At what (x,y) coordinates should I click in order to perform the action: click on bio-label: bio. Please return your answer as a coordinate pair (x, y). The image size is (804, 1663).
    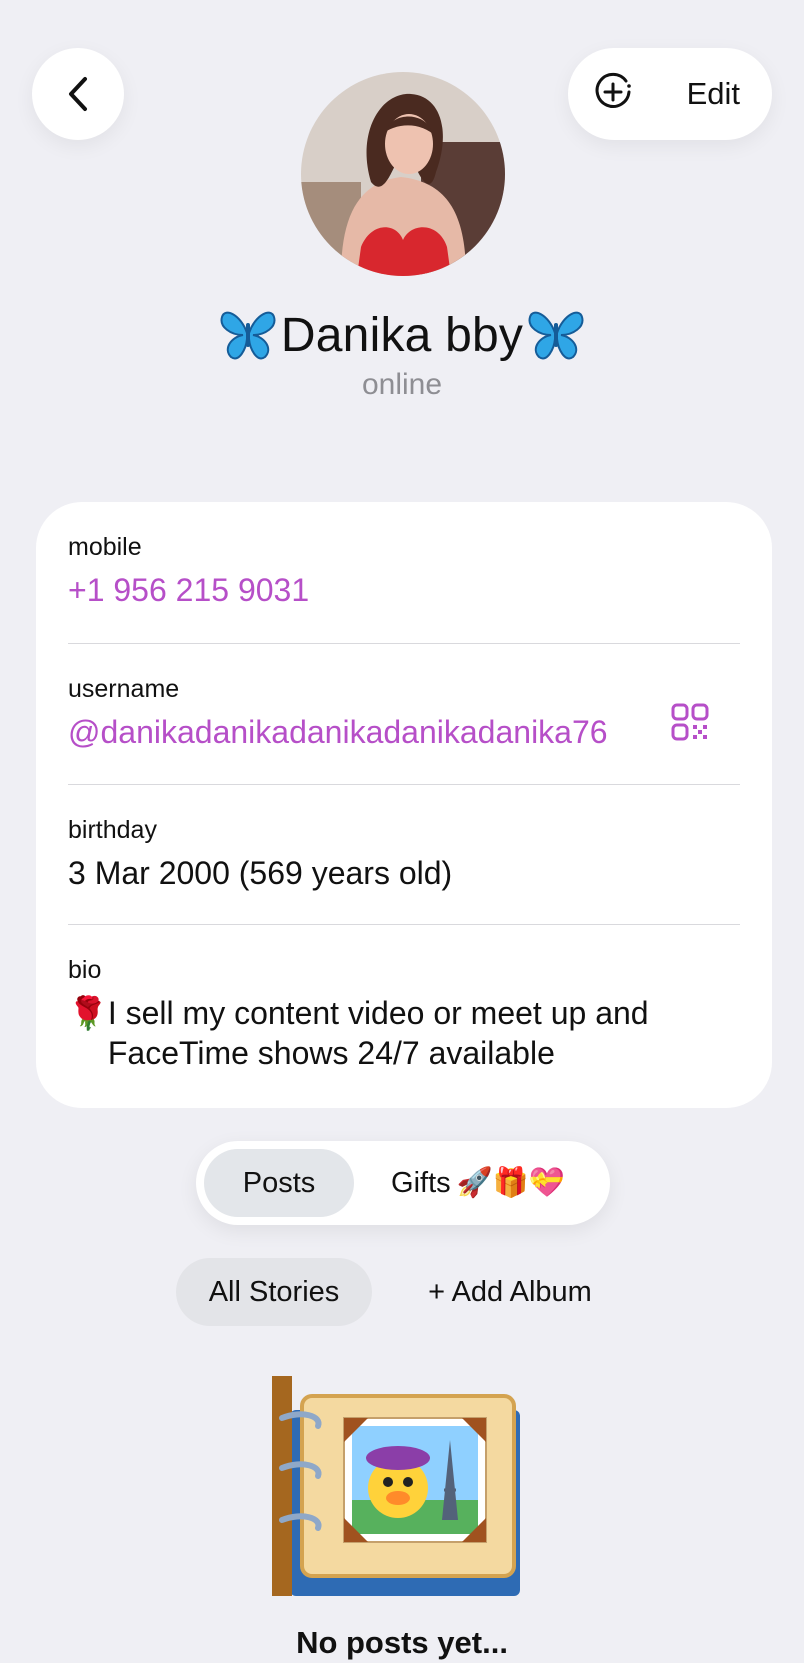
    Looking at the image, I should click on (85, 970).